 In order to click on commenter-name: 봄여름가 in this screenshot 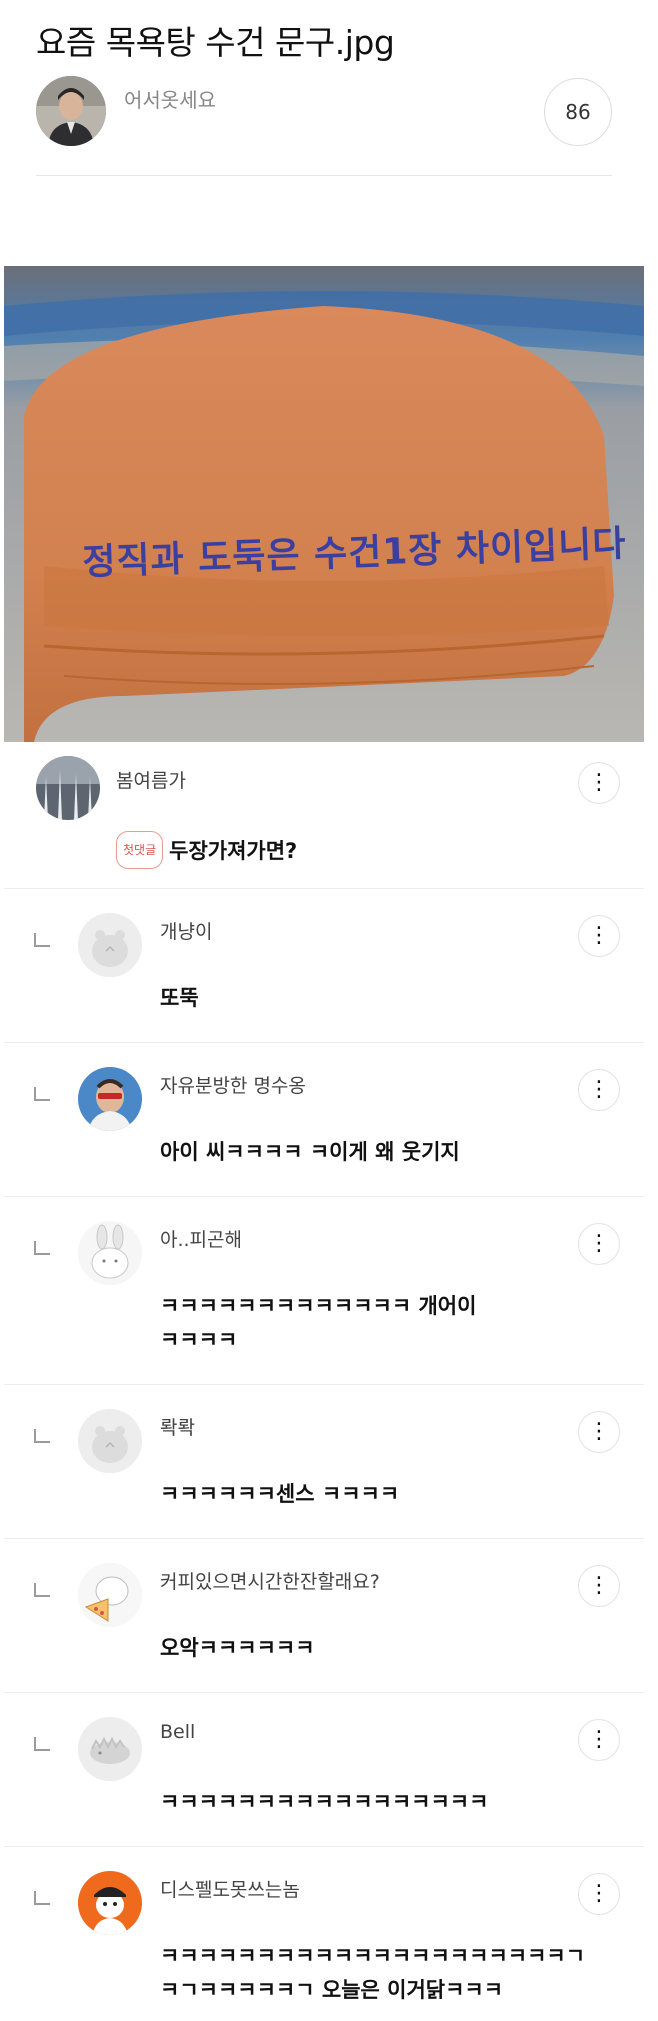, I will do `click(151, 779)`.